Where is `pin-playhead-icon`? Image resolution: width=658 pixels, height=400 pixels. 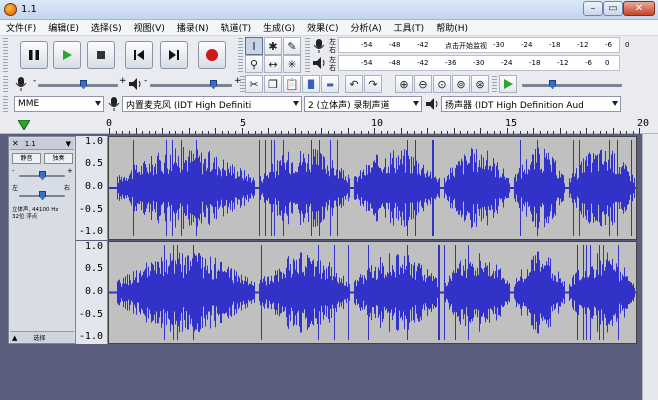
pin-playhead-icon is located at coordinates (24, 125).